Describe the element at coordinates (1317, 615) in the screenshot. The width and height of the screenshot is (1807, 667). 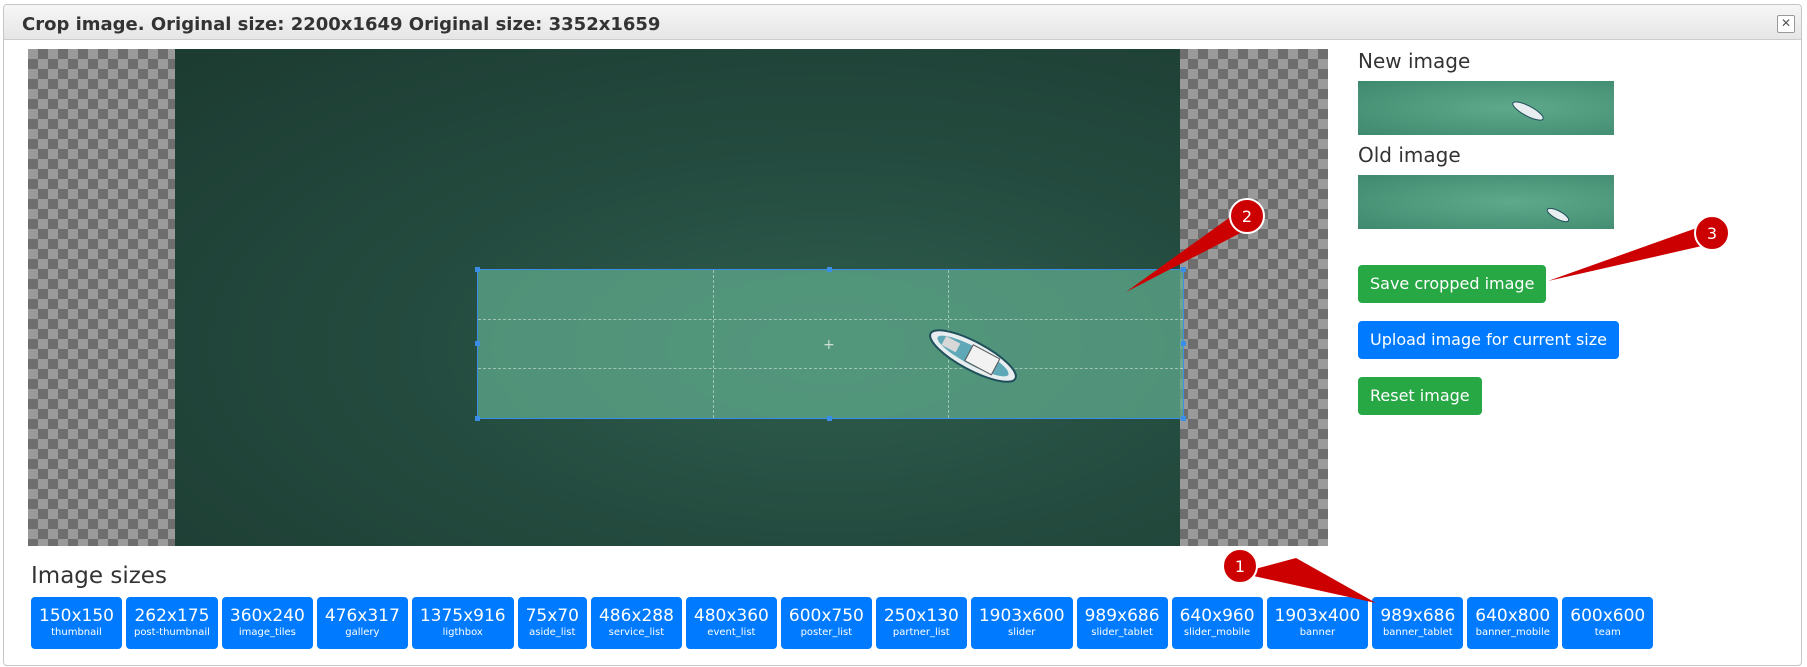
I see `size-dimensions: 1903x400` at that location.